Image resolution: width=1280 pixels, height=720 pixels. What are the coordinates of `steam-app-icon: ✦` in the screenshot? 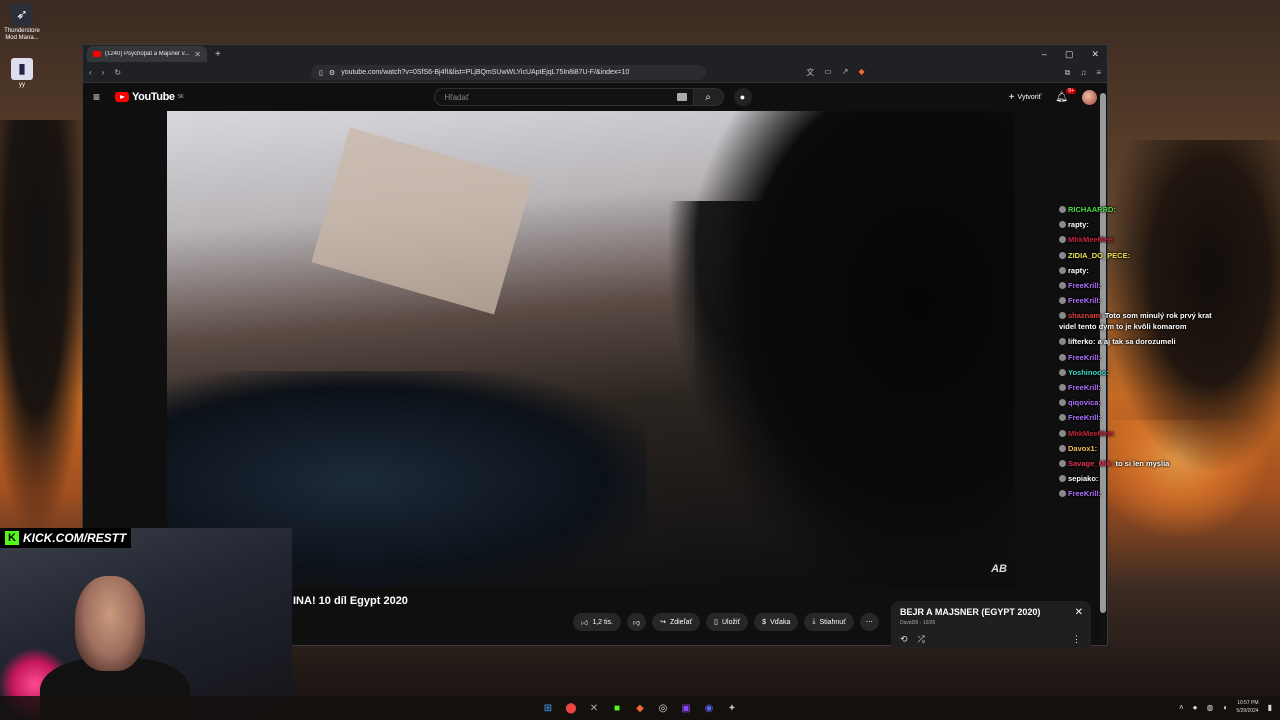 It's located at (732, 708).